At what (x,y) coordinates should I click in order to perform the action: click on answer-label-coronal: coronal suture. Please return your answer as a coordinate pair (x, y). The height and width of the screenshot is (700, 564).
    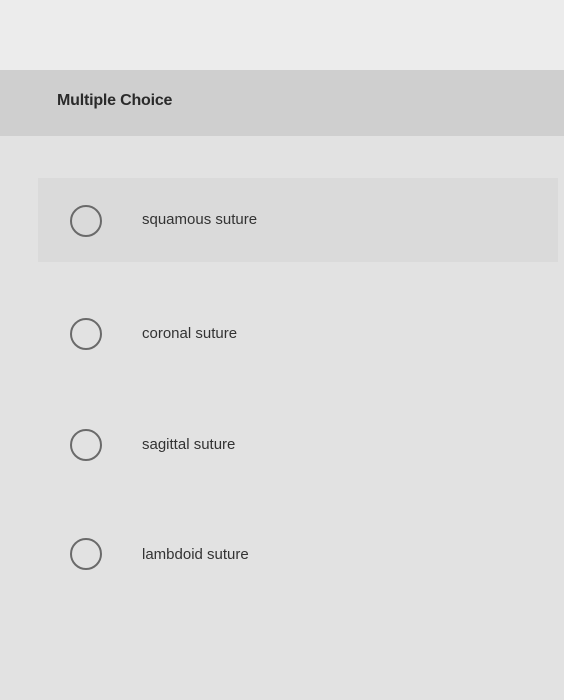
    Looking at the image, I should click on (189, 333).